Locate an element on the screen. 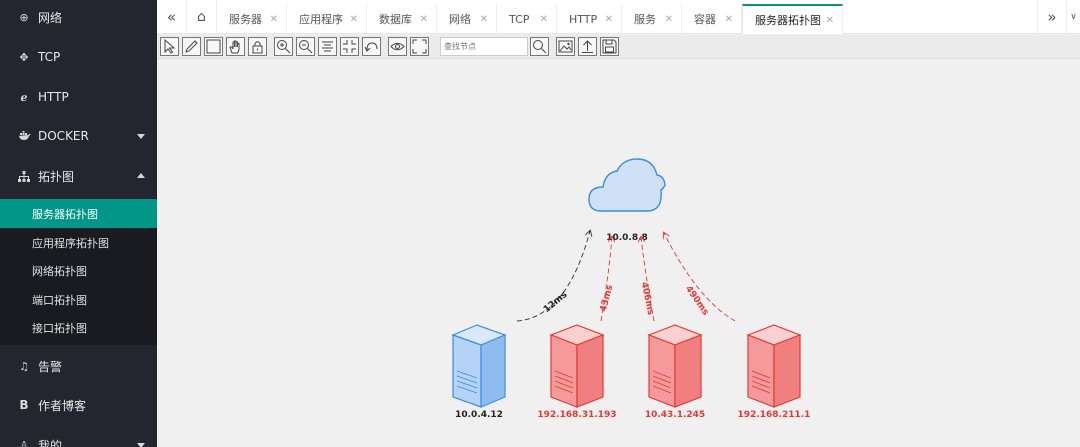  server-node: 192.168.31.193 is located at coordinates (577, 372).